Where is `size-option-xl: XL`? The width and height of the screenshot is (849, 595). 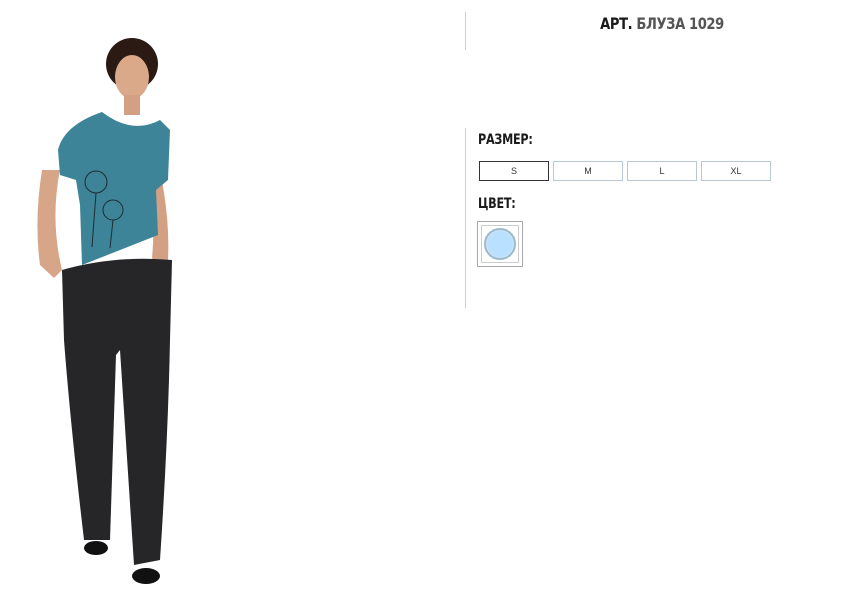 size-option-xl: XL is located at coordinates (736, 171).